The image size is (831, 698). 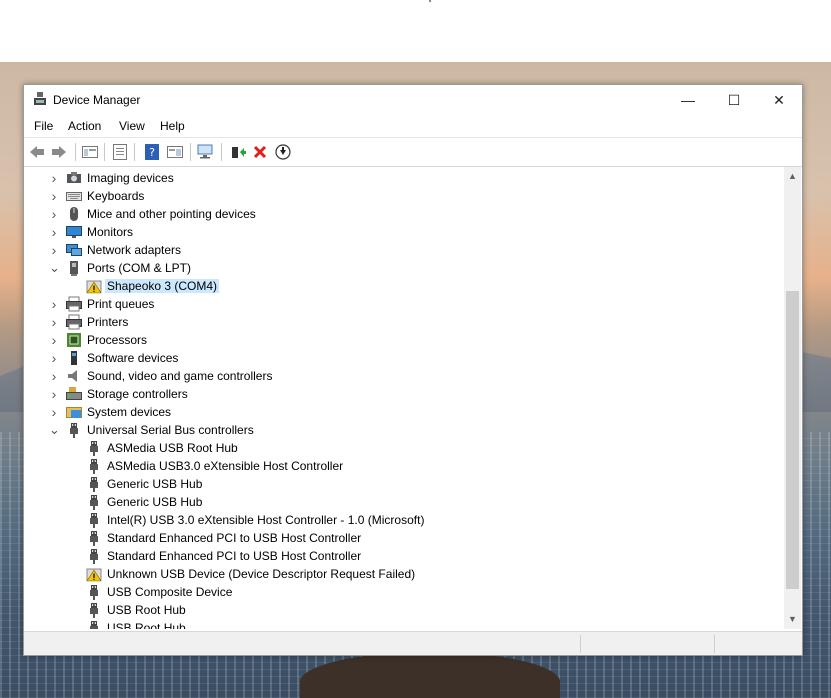 What do you see at coordinates (117, 340) in the screenshot?
I see `tree-item-label: Processors` at bounding box center [117, 340].